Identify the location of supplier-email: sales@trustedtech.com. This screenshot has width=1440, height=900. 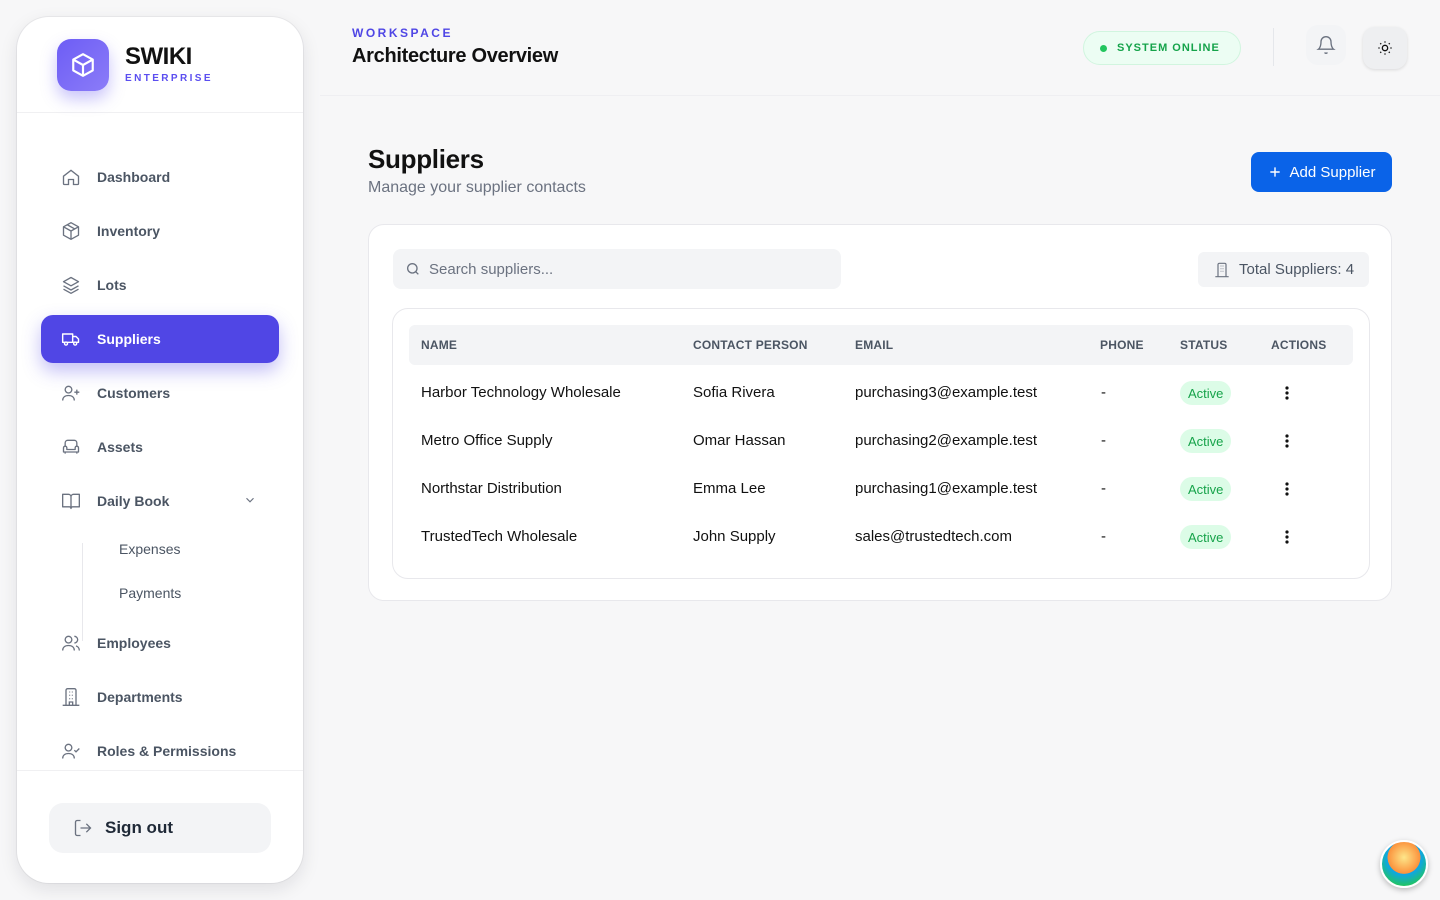
(933, 536).